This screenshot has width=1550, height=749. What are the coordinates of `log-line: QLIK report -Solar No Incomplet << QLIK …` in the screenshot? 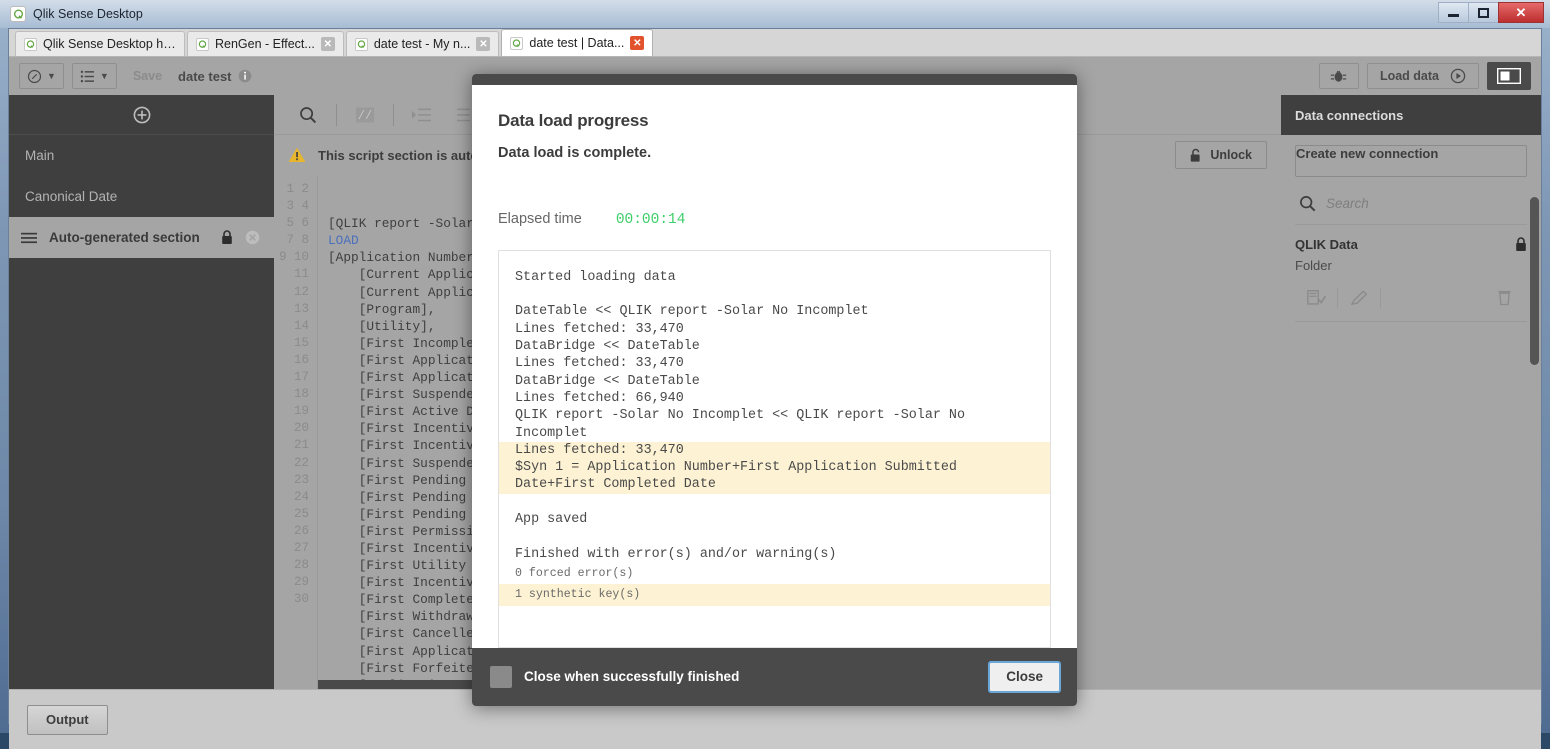 It's located at (744, 424).